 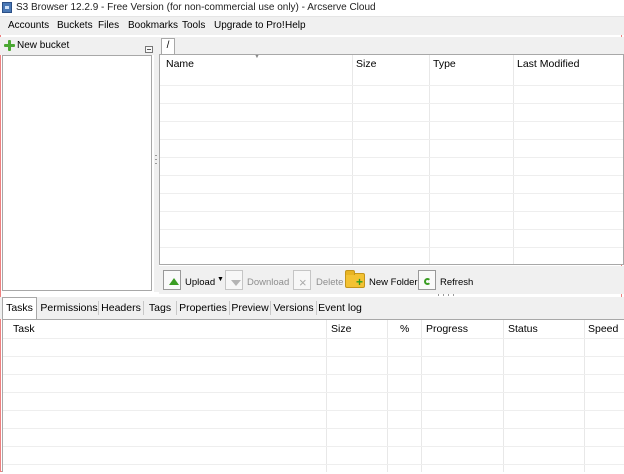 What do you see at coordinates (457, 282) in the screenshot?
I see `refresh-label: Refresh` at bounding box center [457, 282].